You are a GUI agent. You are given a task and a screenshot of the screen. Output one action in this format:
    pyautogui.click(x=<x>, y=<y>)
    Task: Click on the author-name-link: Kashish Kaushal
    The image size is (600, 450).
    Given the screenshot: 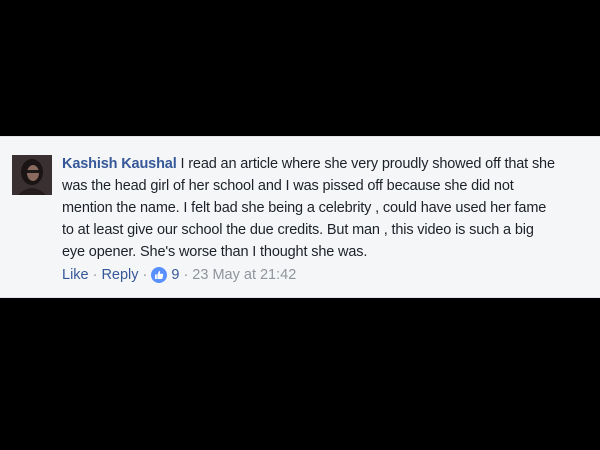 What is the action you would take?
    pyautogui.click(x=119, y=164)
    